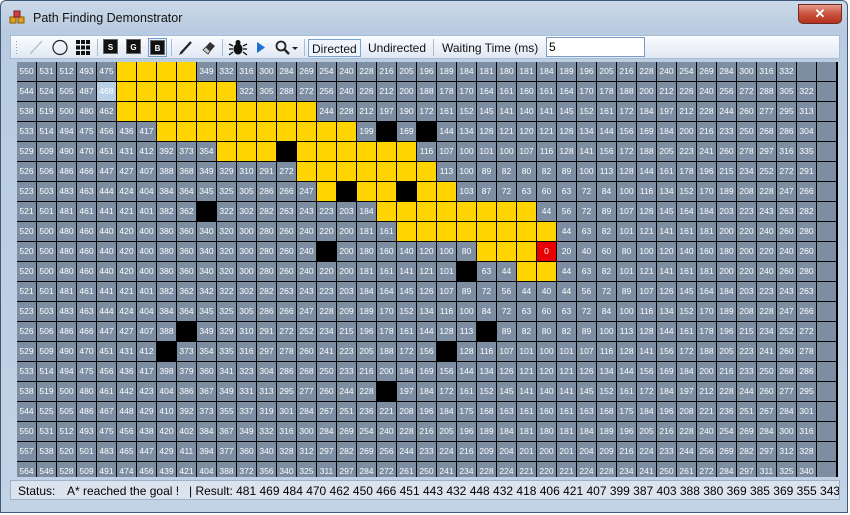 The width and height of the screenshot is (850, 515). I want to click on grid-cell: 412, so click(146, 151).